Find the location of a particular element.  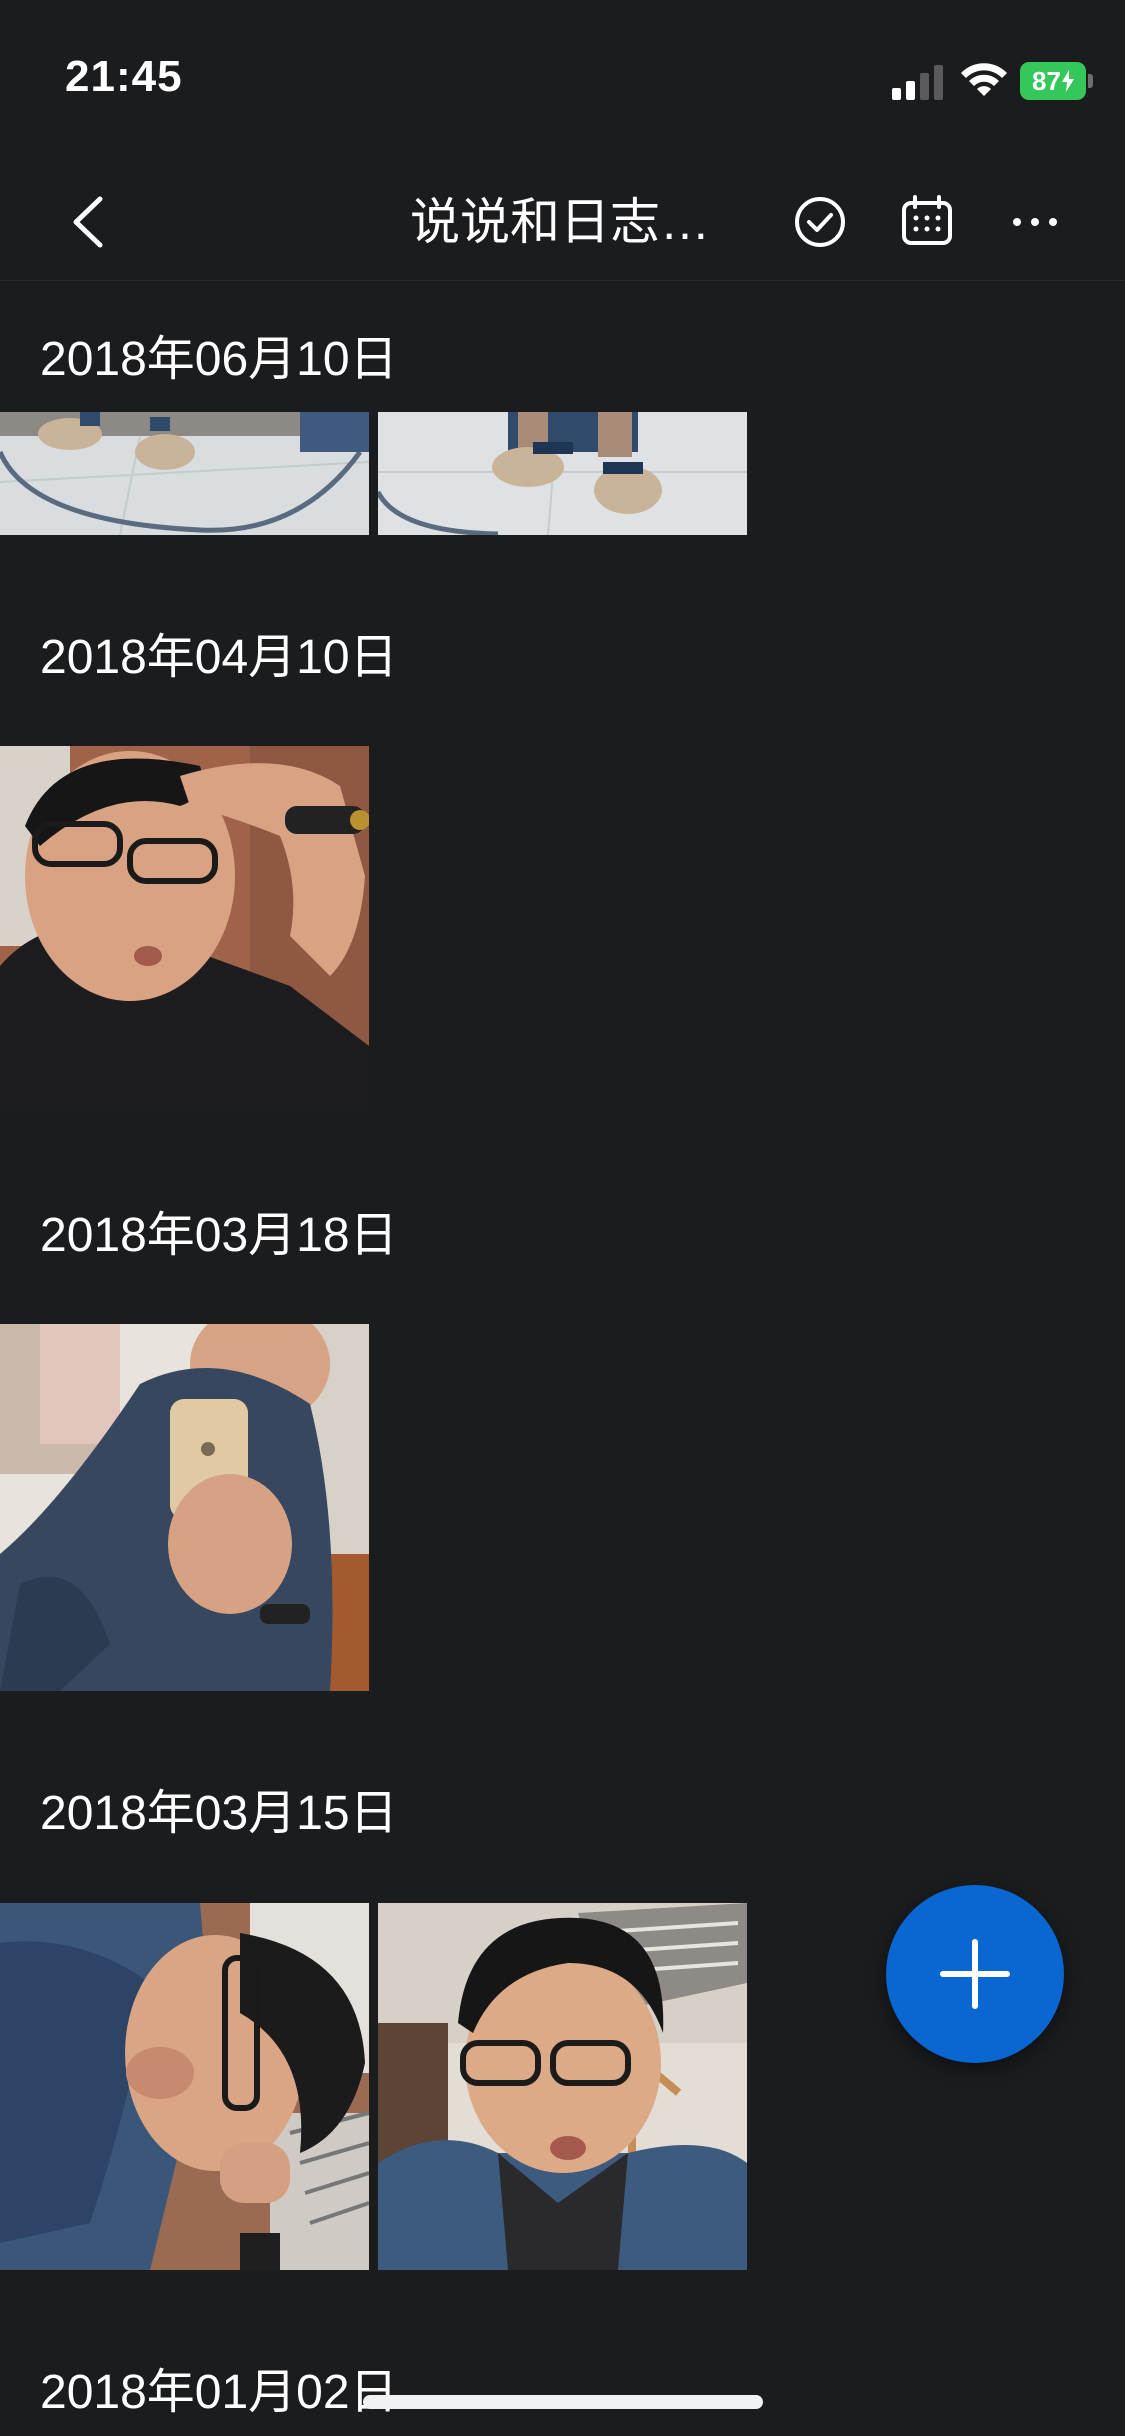

battery-indicator: 87 is located at coordinates (1053, 81).